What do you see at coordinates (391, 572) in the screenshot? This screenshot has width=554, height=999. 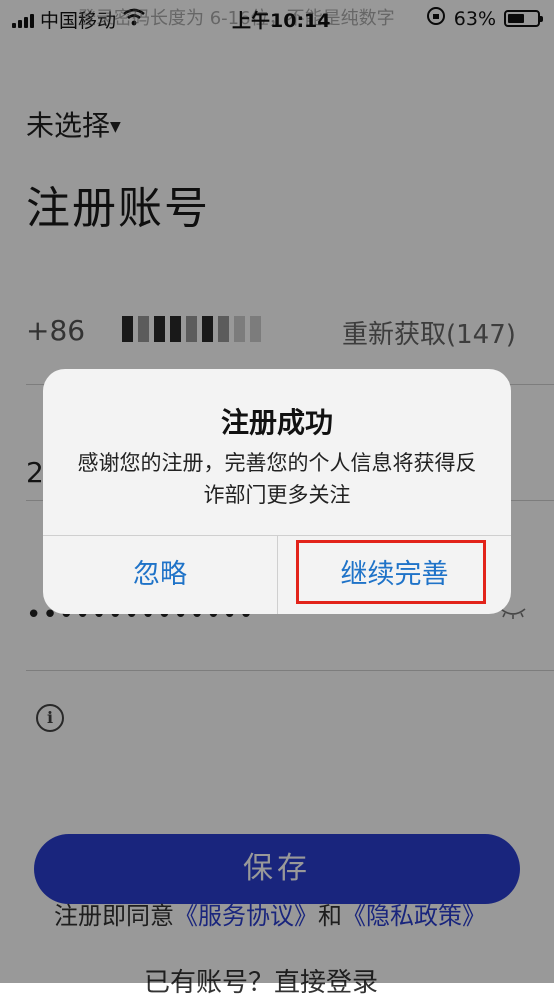 I see `highlight-box` at bounding box center [391, 572].